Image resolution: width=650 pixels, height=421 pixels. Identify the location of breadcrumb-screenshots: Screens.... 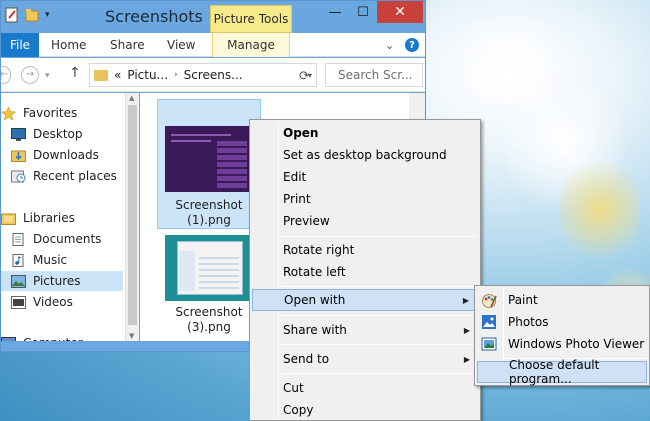
(213, 75).